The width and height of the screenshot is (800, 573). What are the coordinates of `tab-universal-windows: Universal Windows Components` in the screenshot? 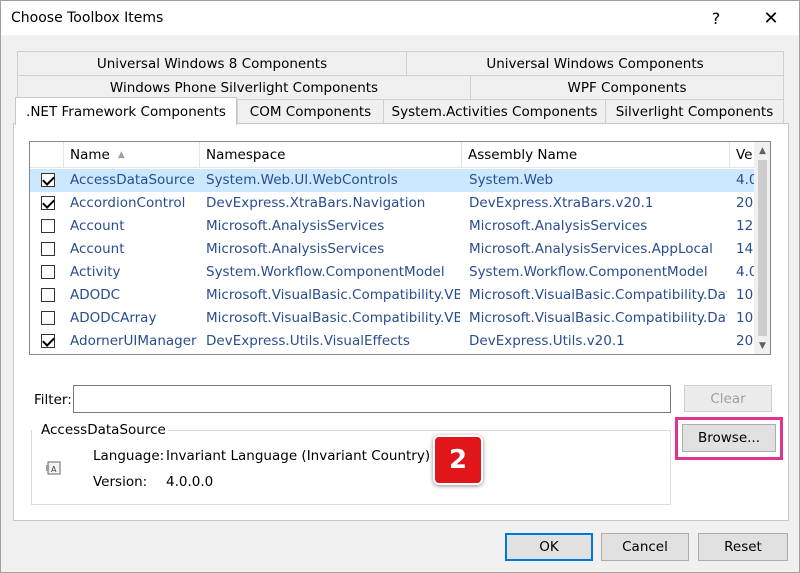 It's located at (595, 63).